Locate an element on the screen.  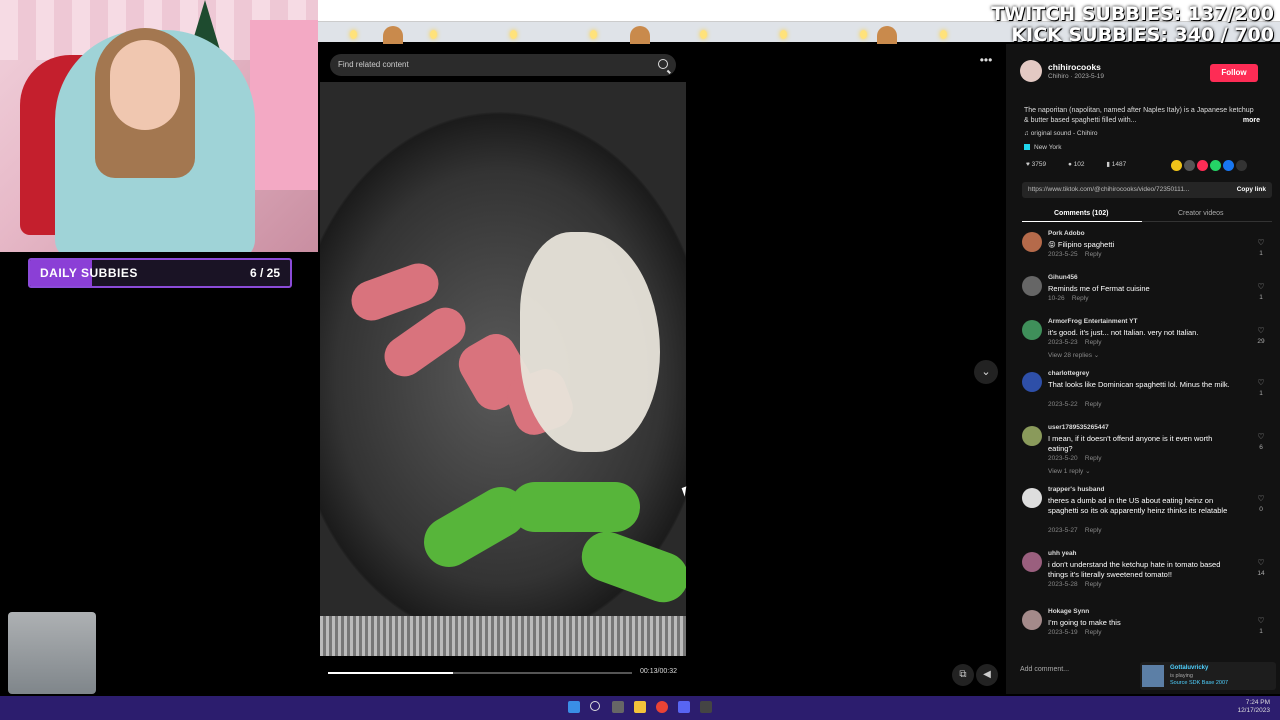
pip-icon: ⧉ is located at coordinates (963, 675).